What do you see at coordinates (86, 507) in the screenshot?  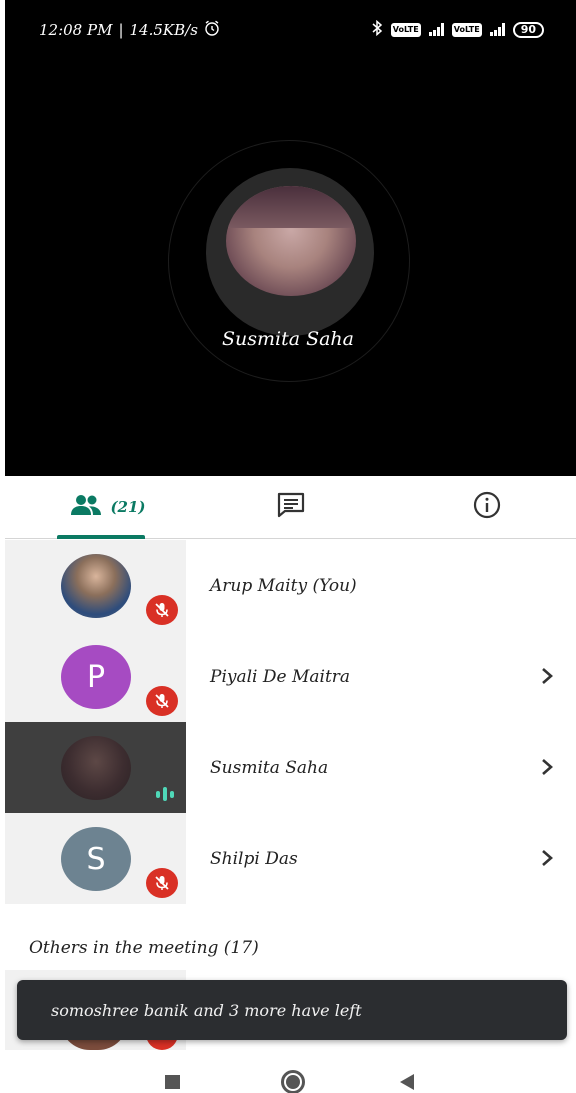 I see `people-icon` at bounding box center [86, 507].